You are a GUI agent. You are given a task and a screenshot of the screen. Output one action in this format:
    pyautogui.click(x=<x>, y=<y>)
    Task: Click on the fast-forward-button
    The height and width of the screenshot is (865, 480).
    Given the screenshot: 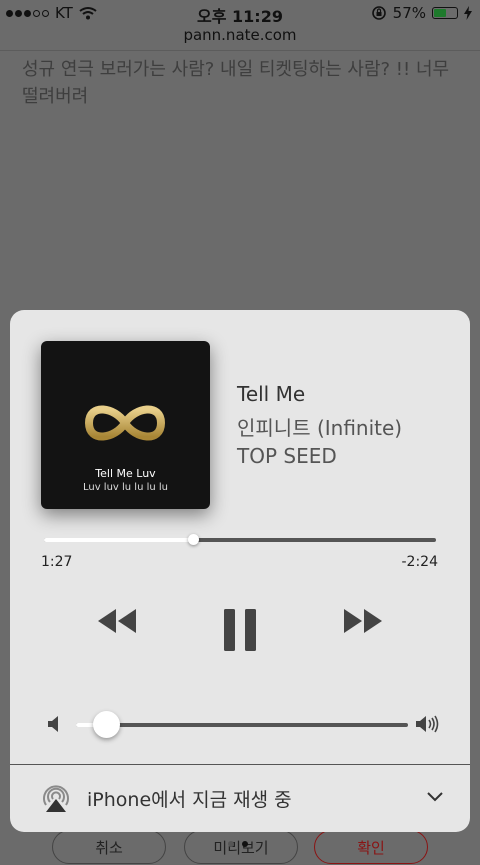 What is the action you would take?
    pyautogui.click(x=363, y=621)
    